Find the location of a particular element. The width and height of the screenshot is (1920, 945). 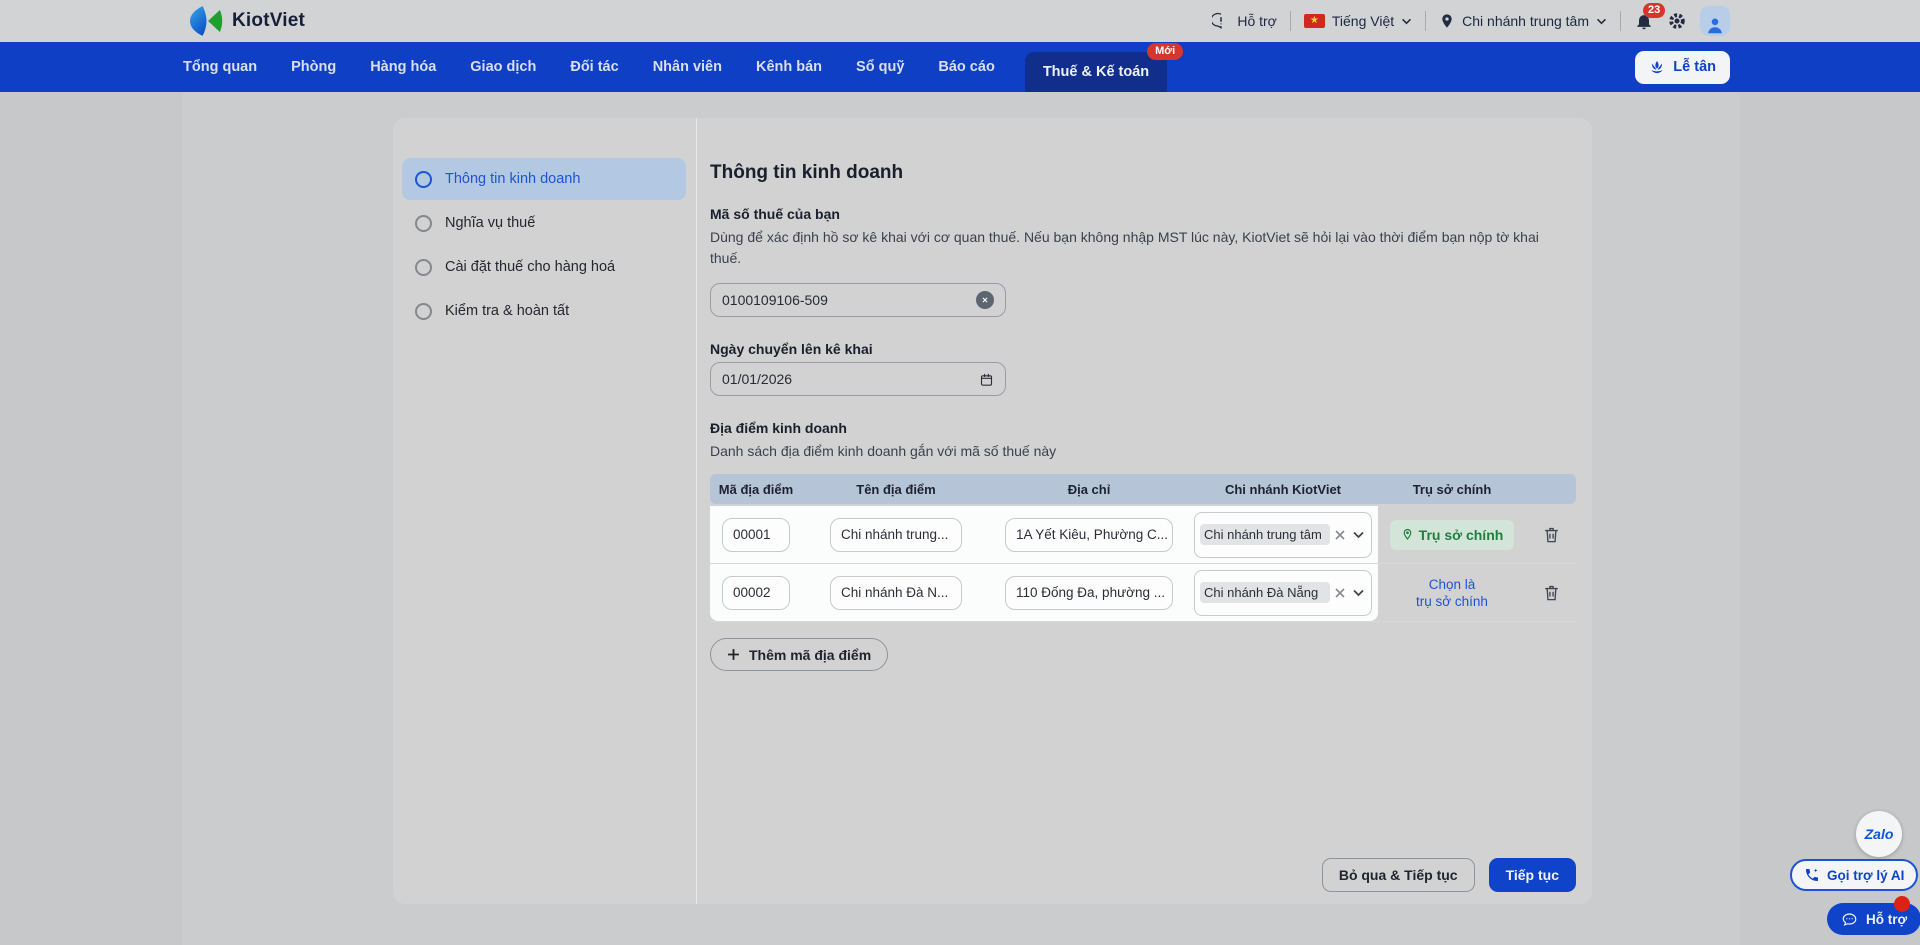

step-label: Nghĩa vụ thuế is located at coordinates (490, 223).